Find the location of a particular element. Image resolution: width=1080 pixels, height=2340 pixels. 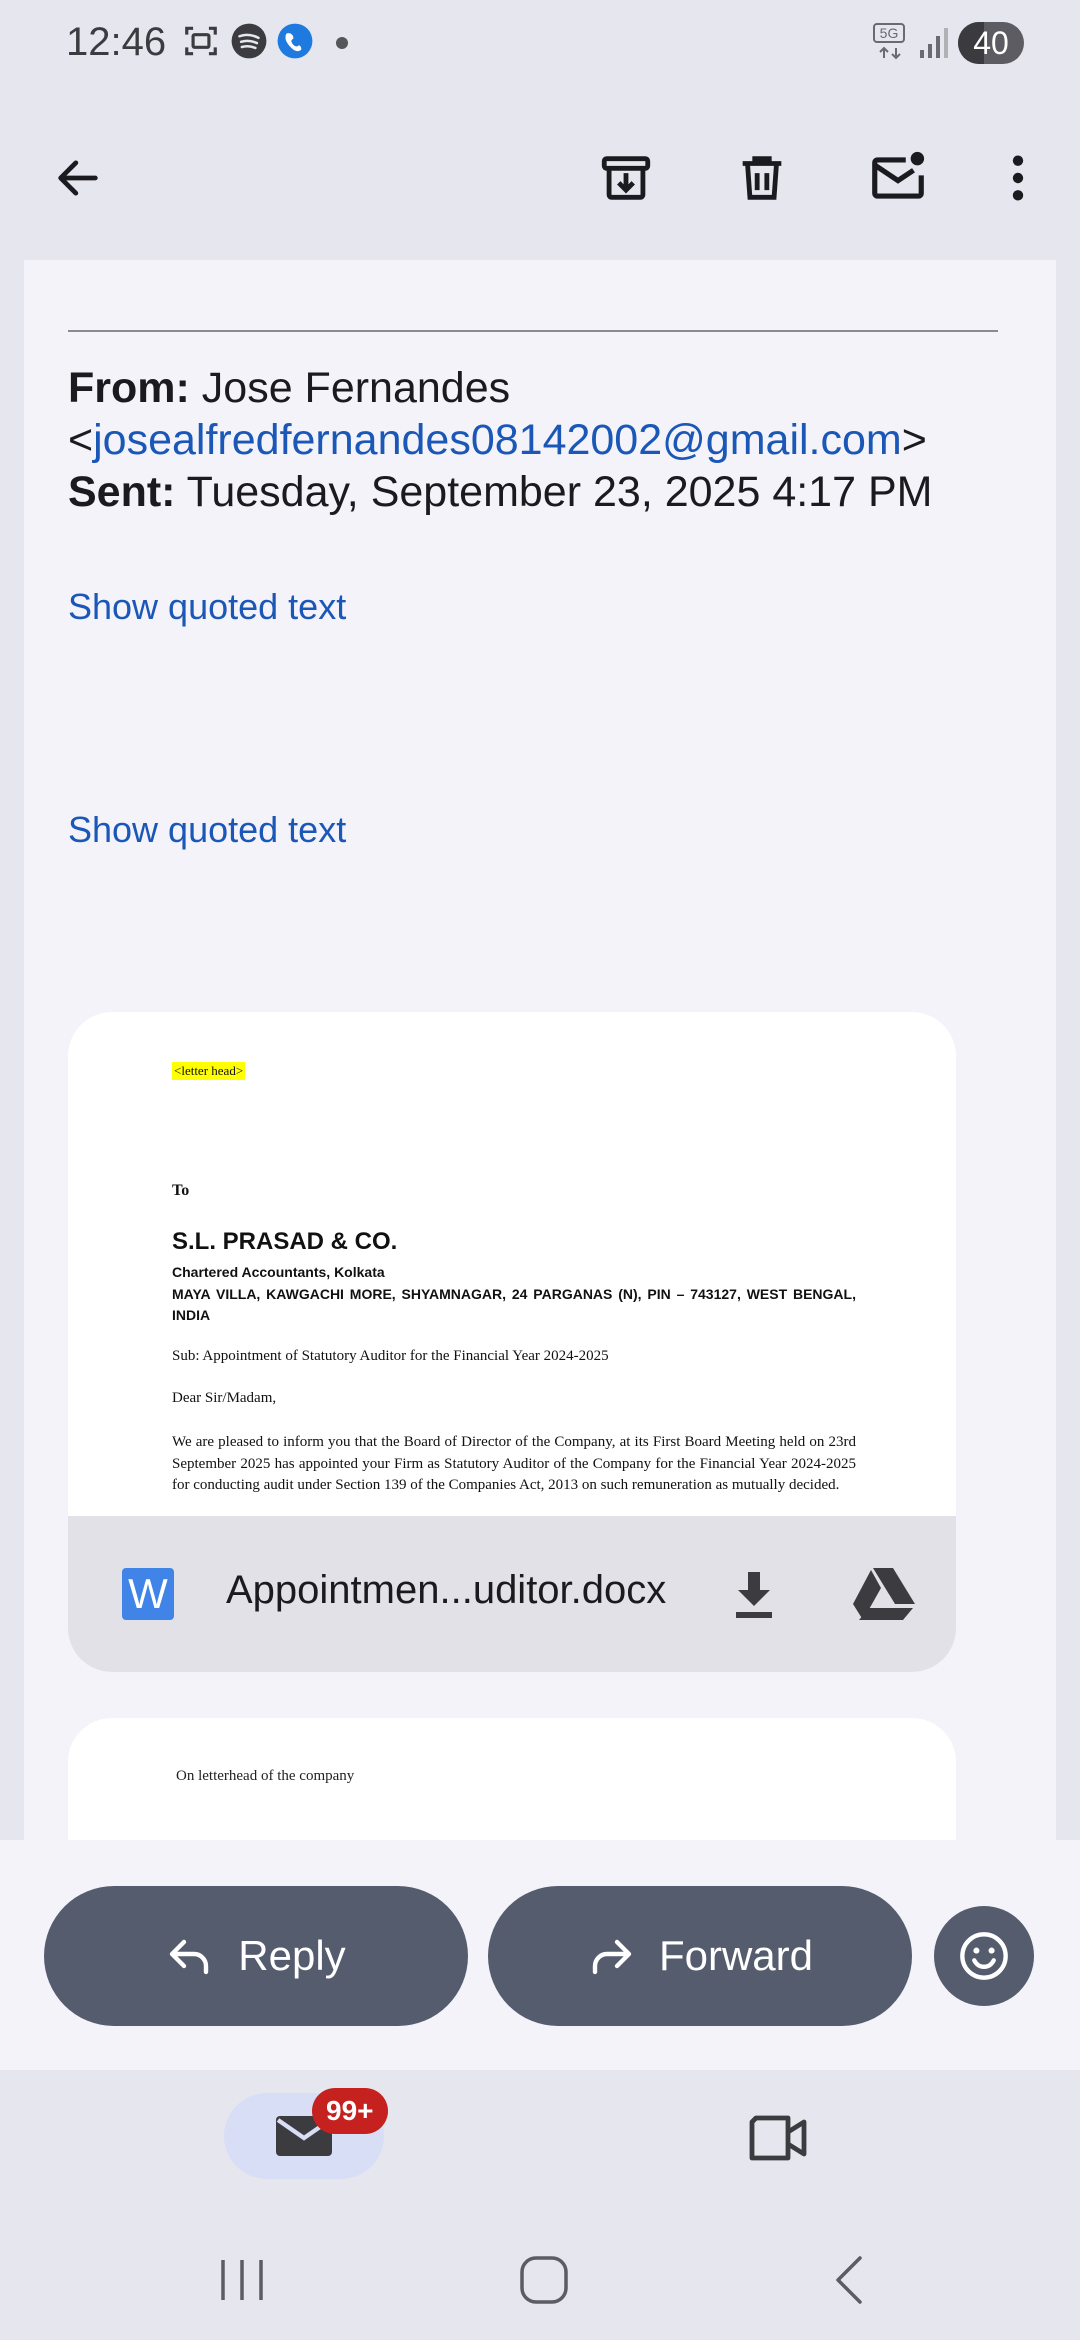

signal-icon is located at coordinates (934, 43).